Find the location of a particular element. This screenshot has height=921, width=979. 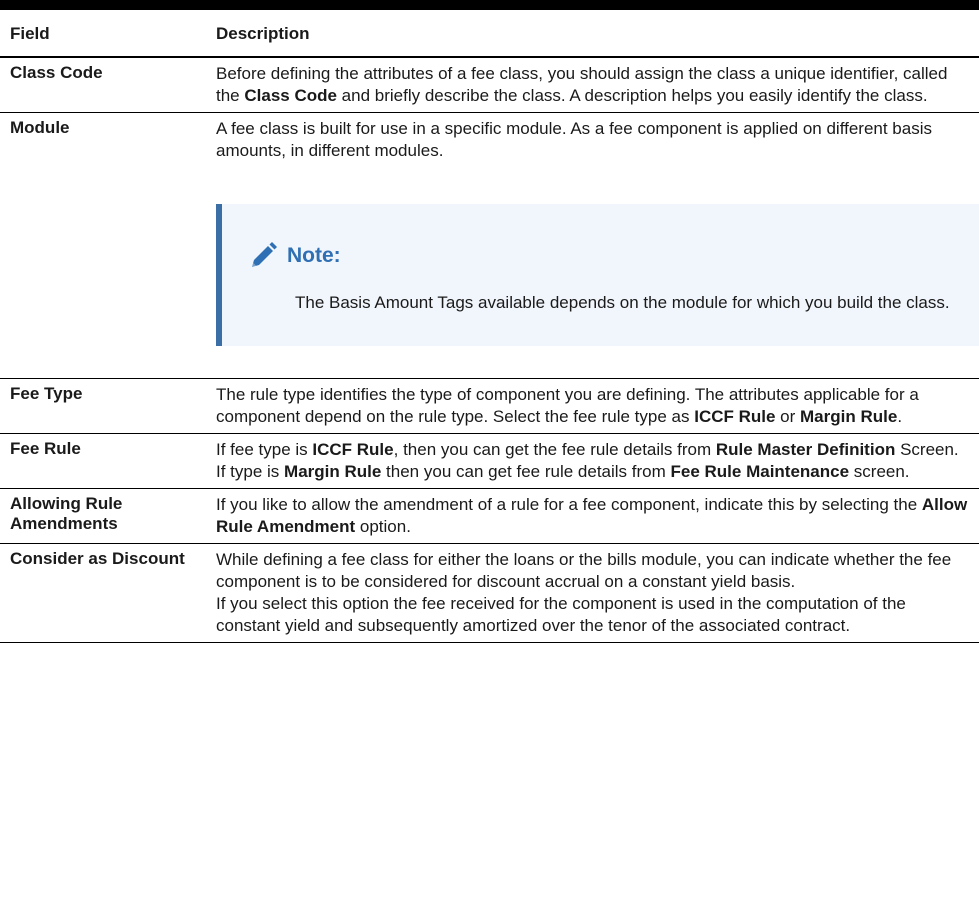

desc-text: then you can get fee rule details from is located at coordinates (526, 471).